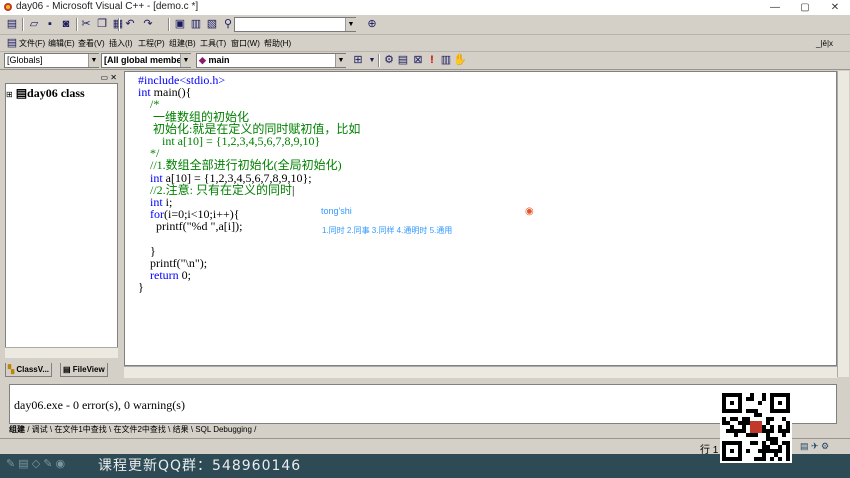  Describe the element at coordinates (181, 429) in the screenshot. I see `tab-results: 结果` at that location.